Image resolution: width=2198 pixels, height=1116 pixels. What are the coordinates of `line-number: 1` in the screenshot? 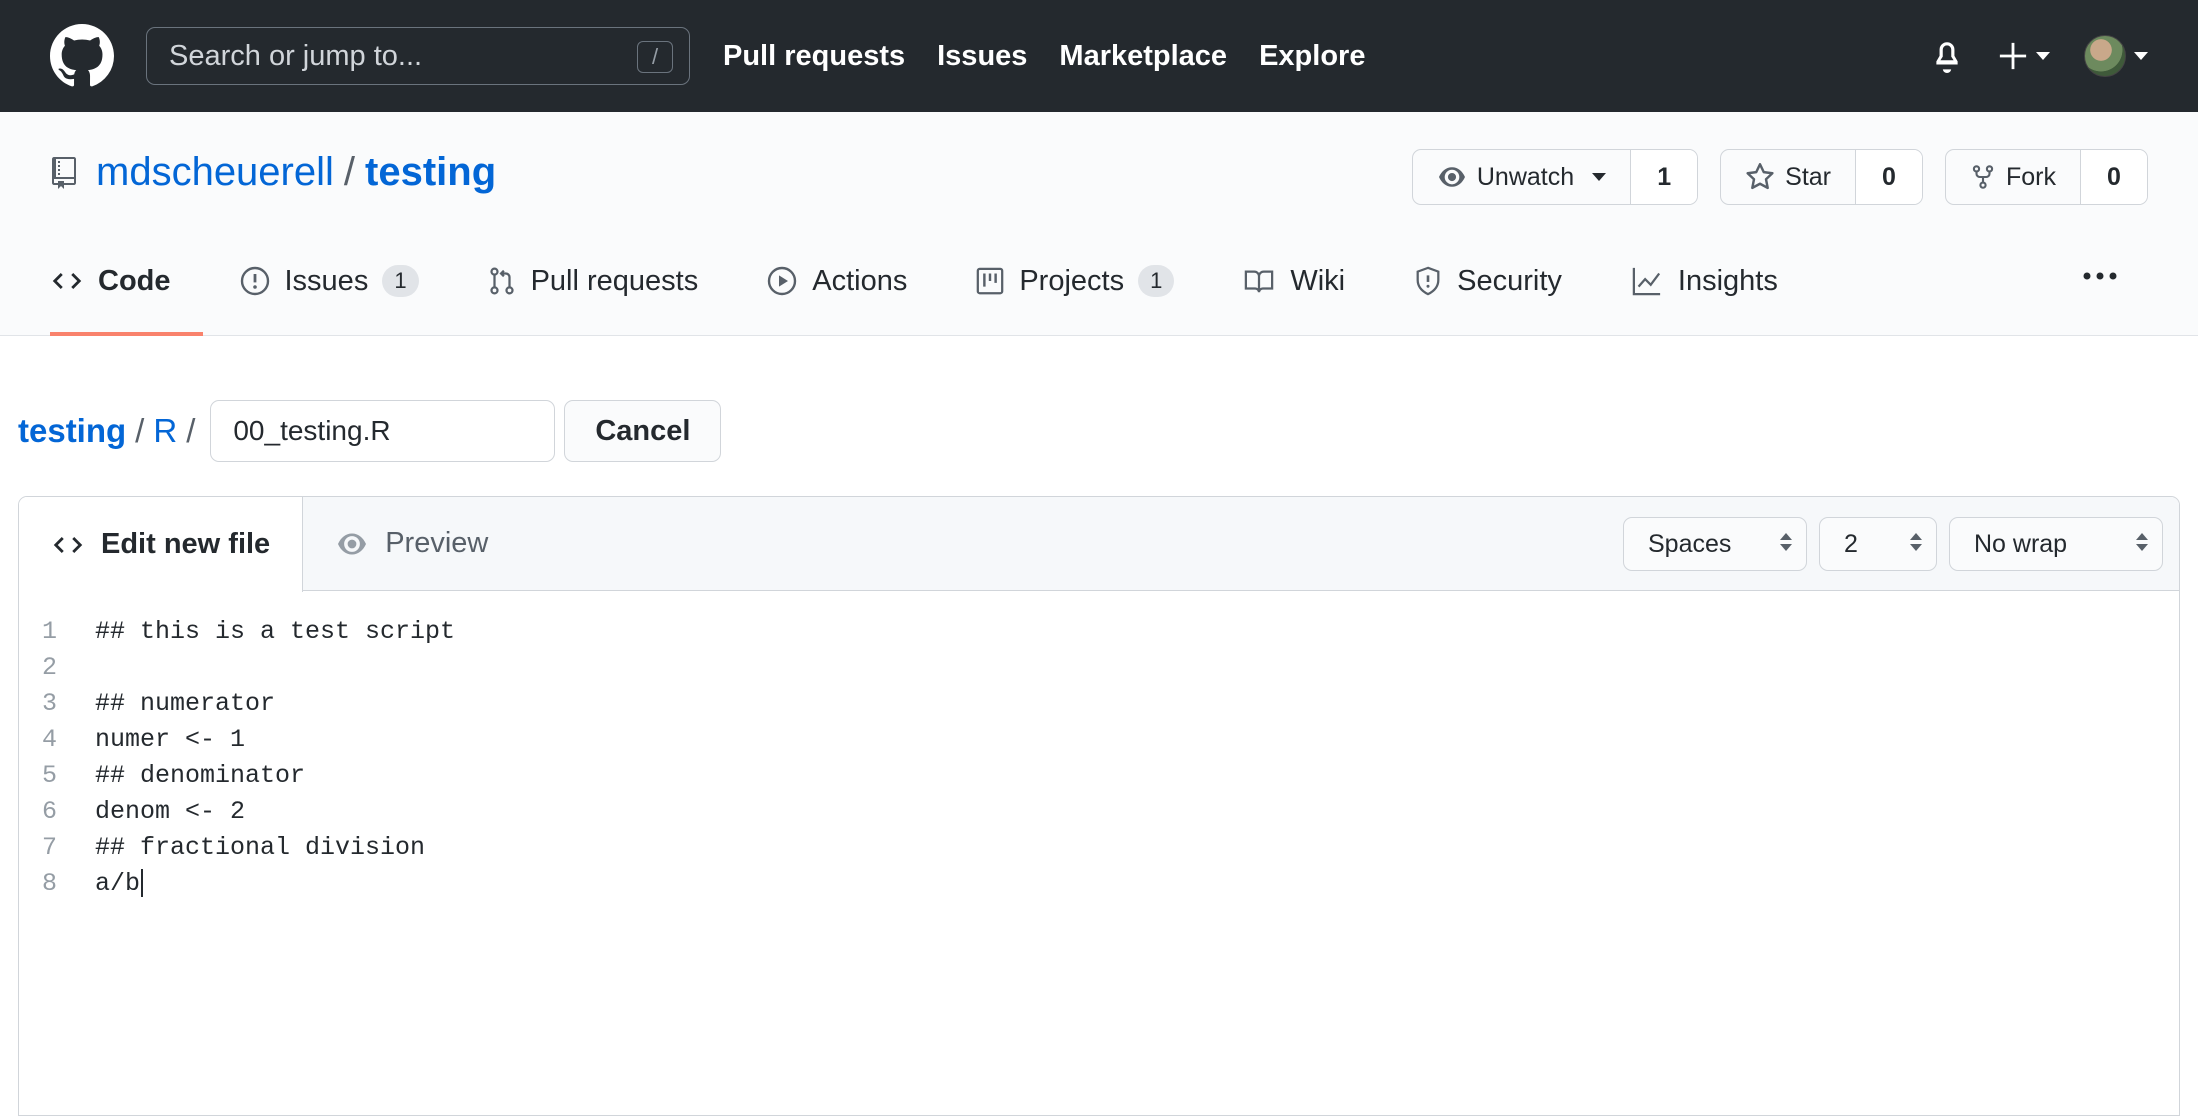 It's located at (49, 631).